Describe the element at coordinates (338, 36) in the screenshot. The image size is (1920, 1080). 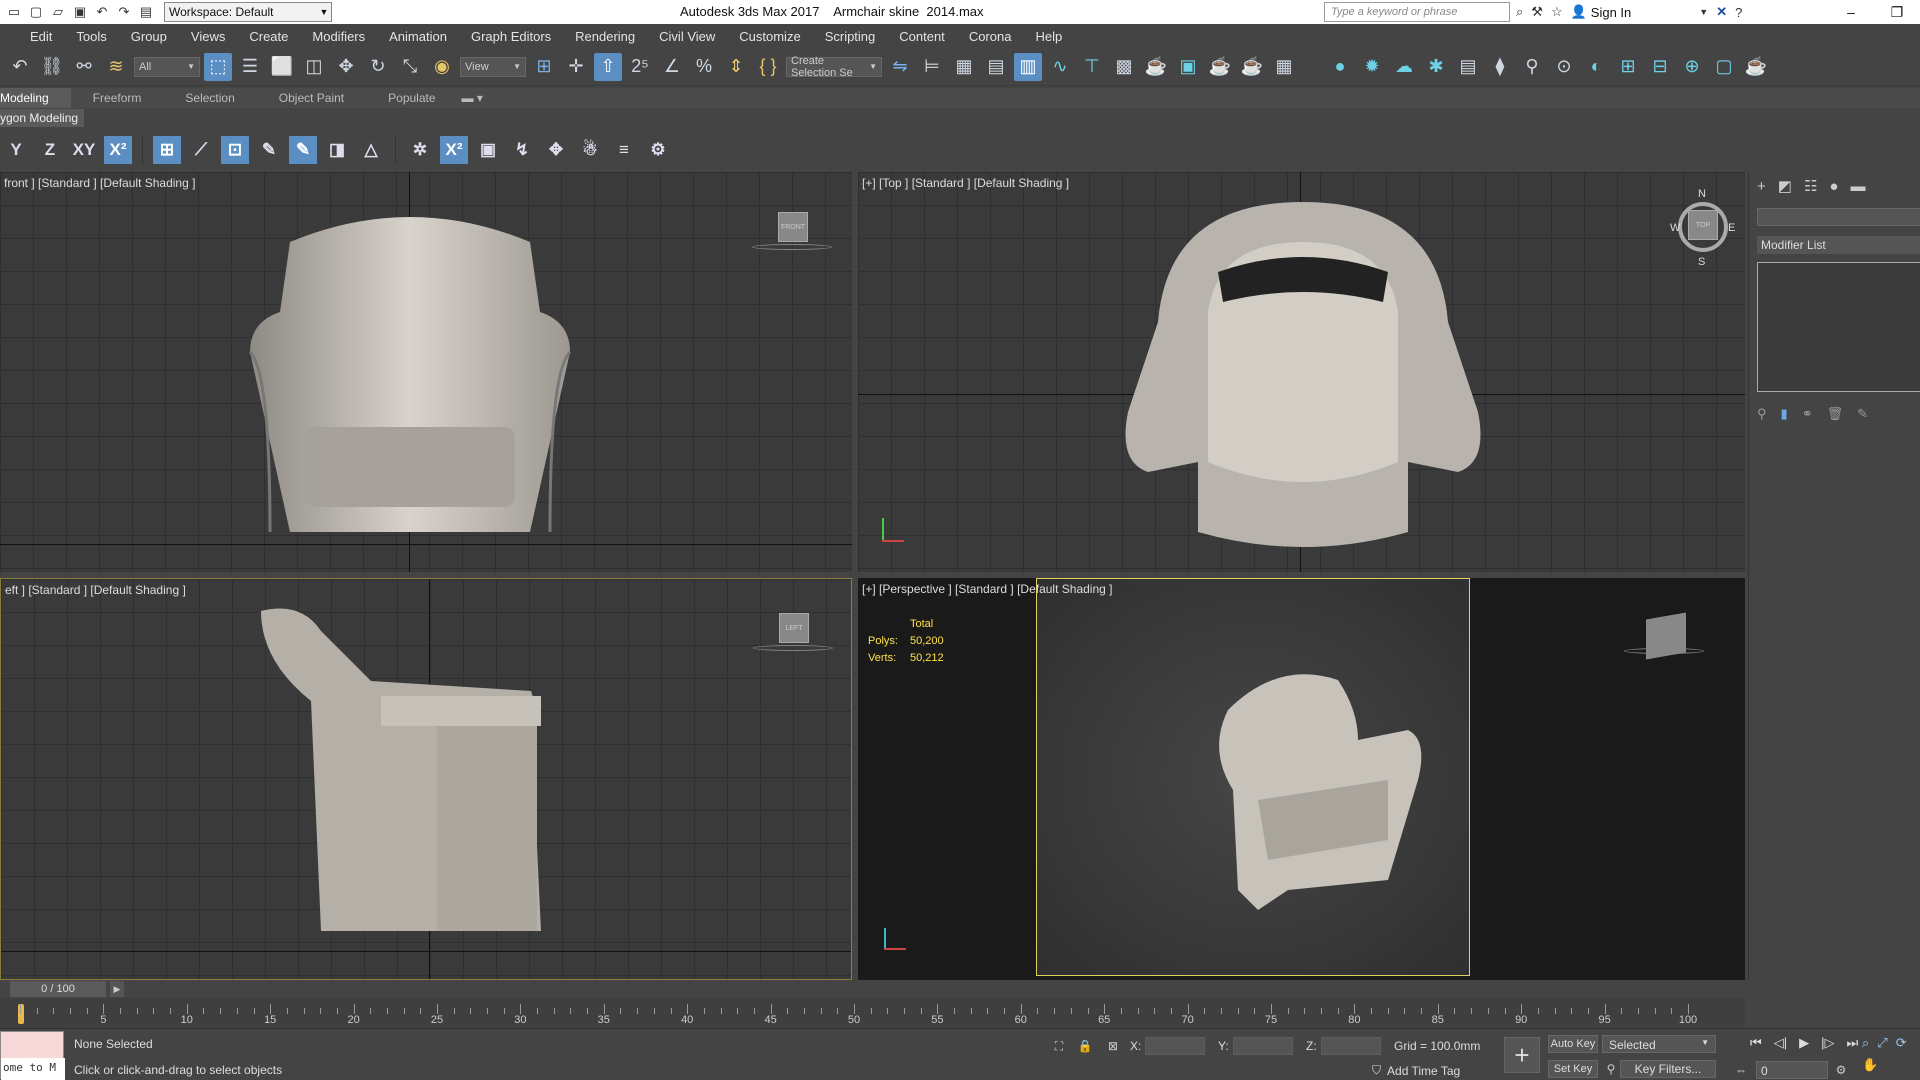
I see `menu-modifiers: Modifiers` at that location.